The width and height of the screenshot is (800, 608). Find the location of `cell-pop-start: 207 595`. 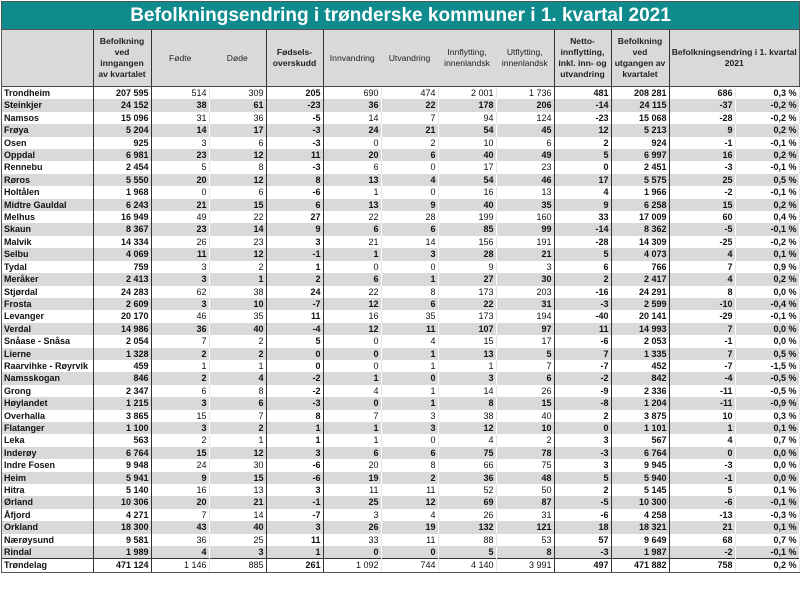

cell-pop-start: 207 595 is located at coordinates (122, 93).